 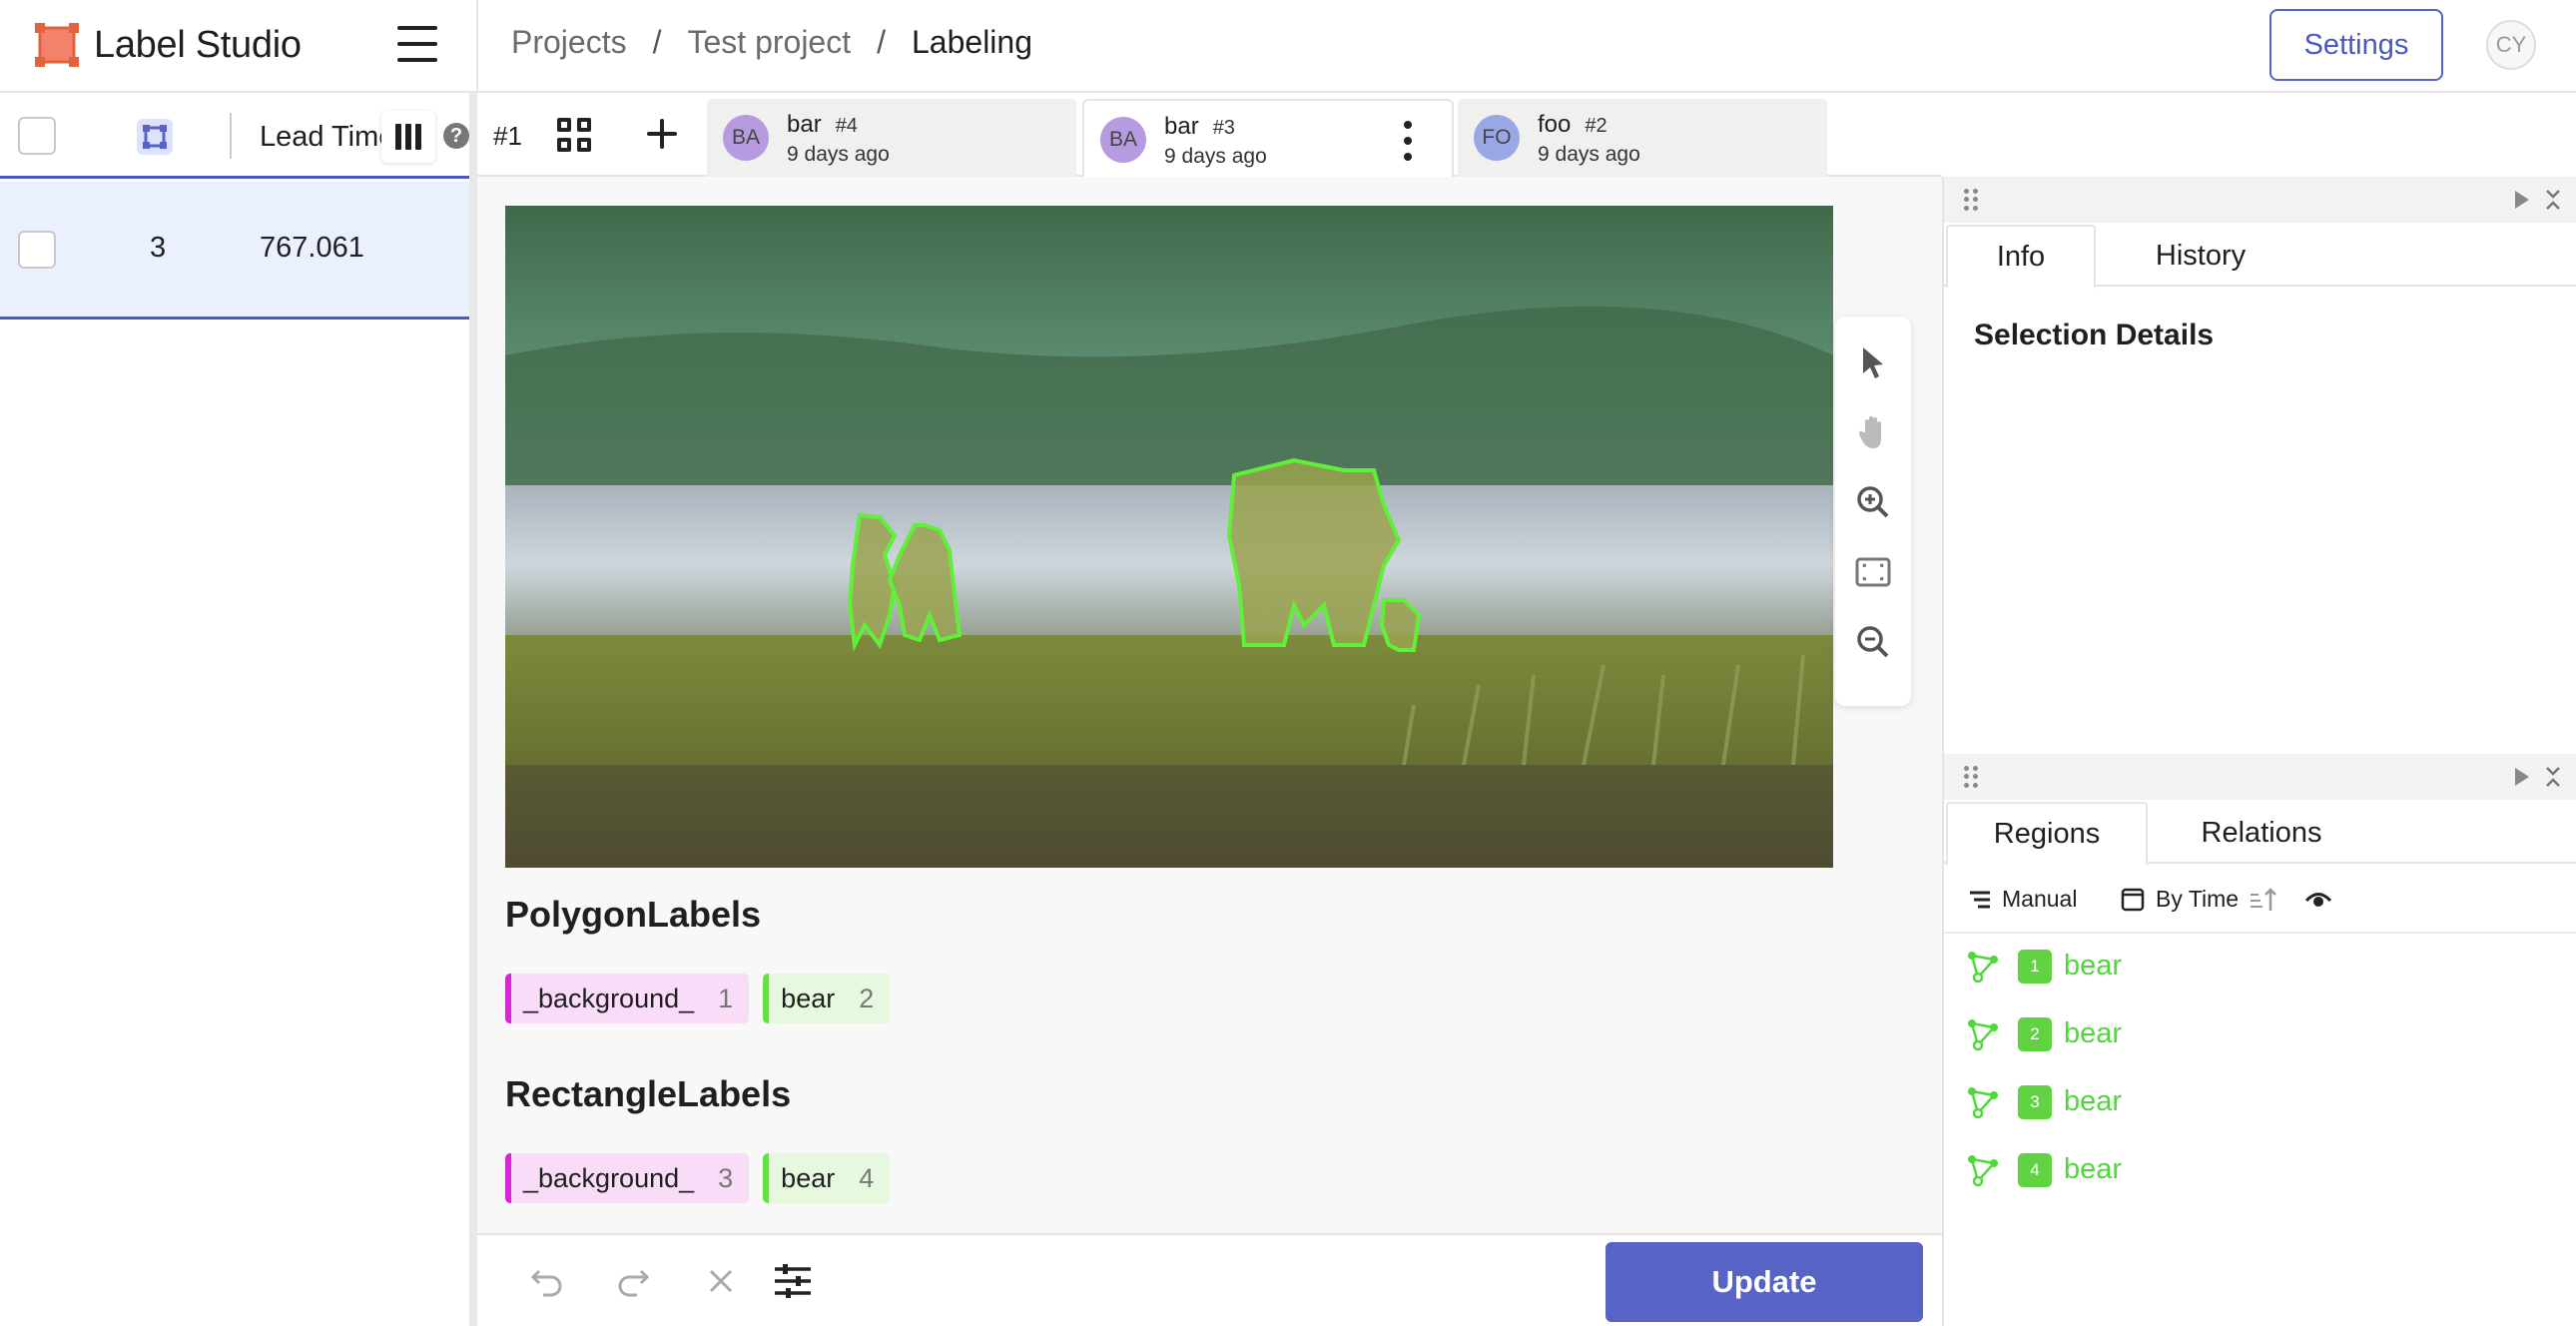 What do you see at coordinates (662, 134) in the screenshot?
I see `add-annotation-icon` at bounding box center [662, 134].